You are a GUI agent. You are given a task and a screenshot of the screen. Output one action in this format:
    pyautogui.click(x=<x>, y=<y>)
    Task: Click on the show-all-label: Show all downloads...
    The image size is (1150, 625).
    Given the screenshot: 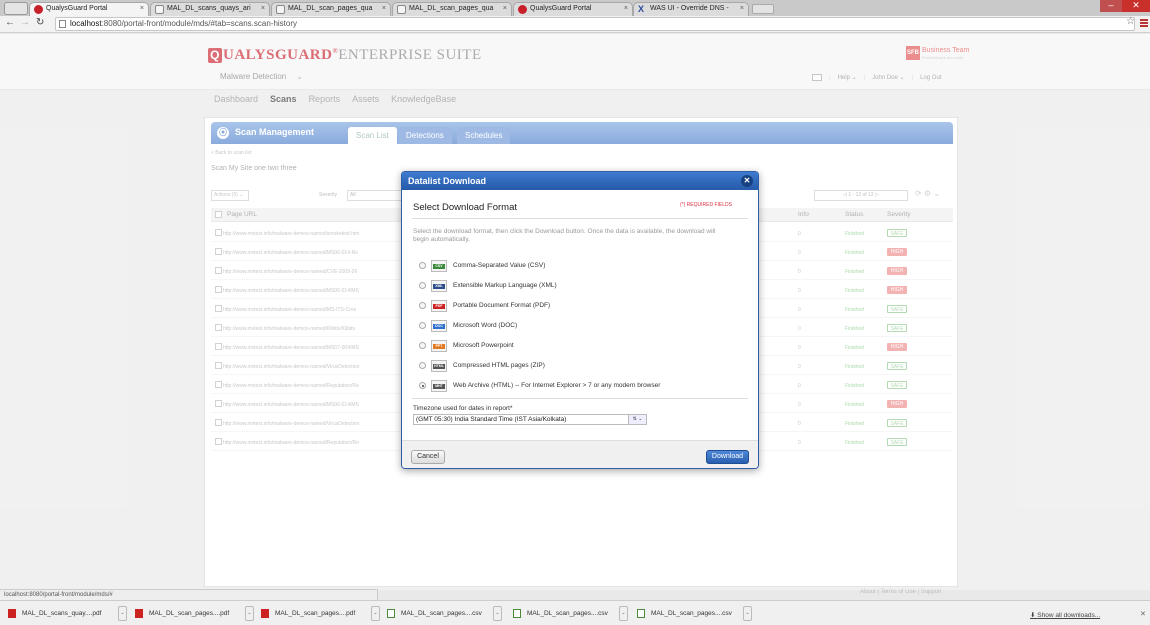 What is the action you would take?
    pyautogui.click(x=1069, y=615)
    